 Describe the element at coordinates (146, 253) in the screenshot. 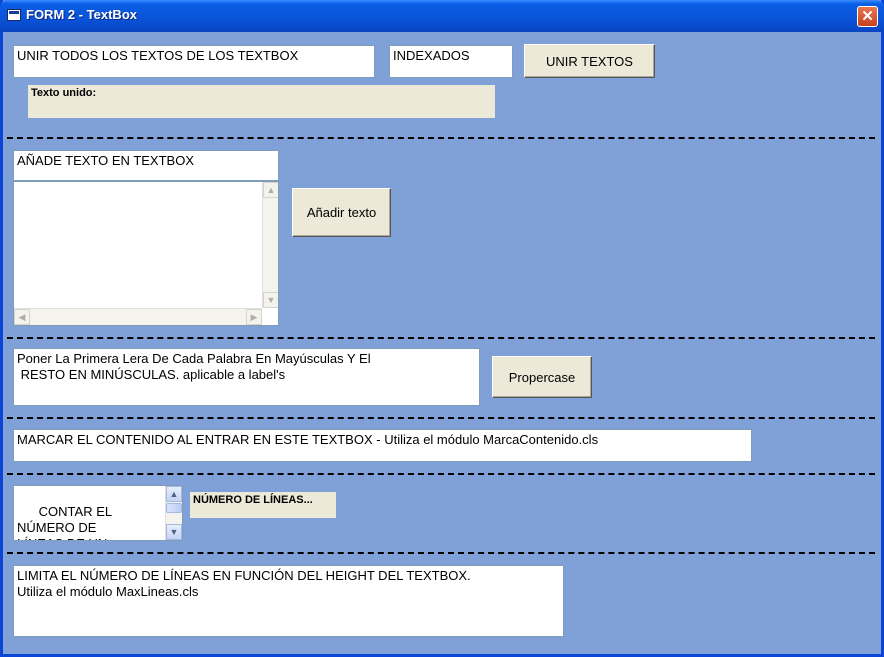

I see `multiline-textbox: ▲ ▼ ◀ ▶` at that location.